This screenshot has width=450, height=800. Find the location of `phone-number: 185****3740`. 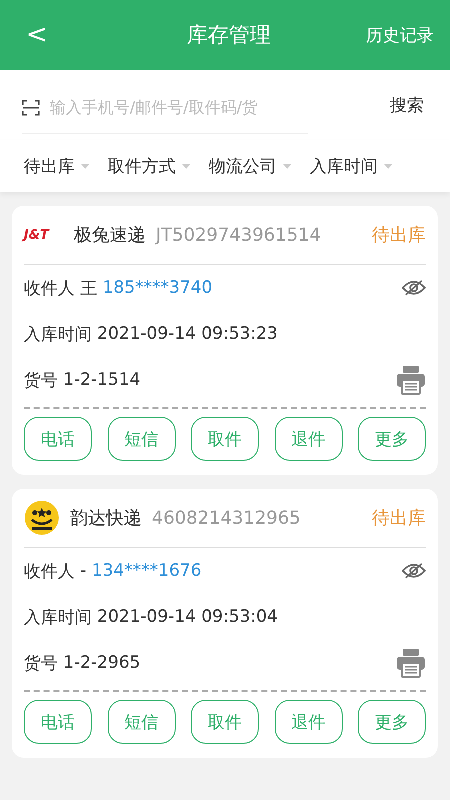

phone-number: 185****3740 is located at coordinates (157, 288).